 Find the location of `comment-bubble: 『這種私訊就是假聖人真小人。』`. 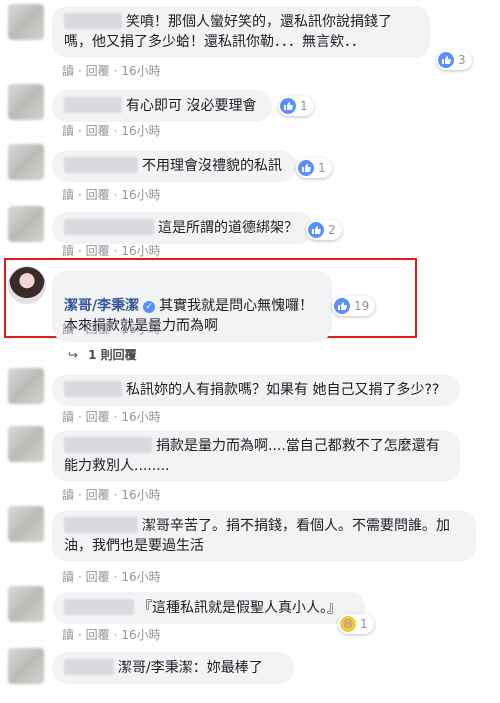

comment-bubble: 『這種私訊就是假聖人真小人。』 is located at coordinates (209, 608).